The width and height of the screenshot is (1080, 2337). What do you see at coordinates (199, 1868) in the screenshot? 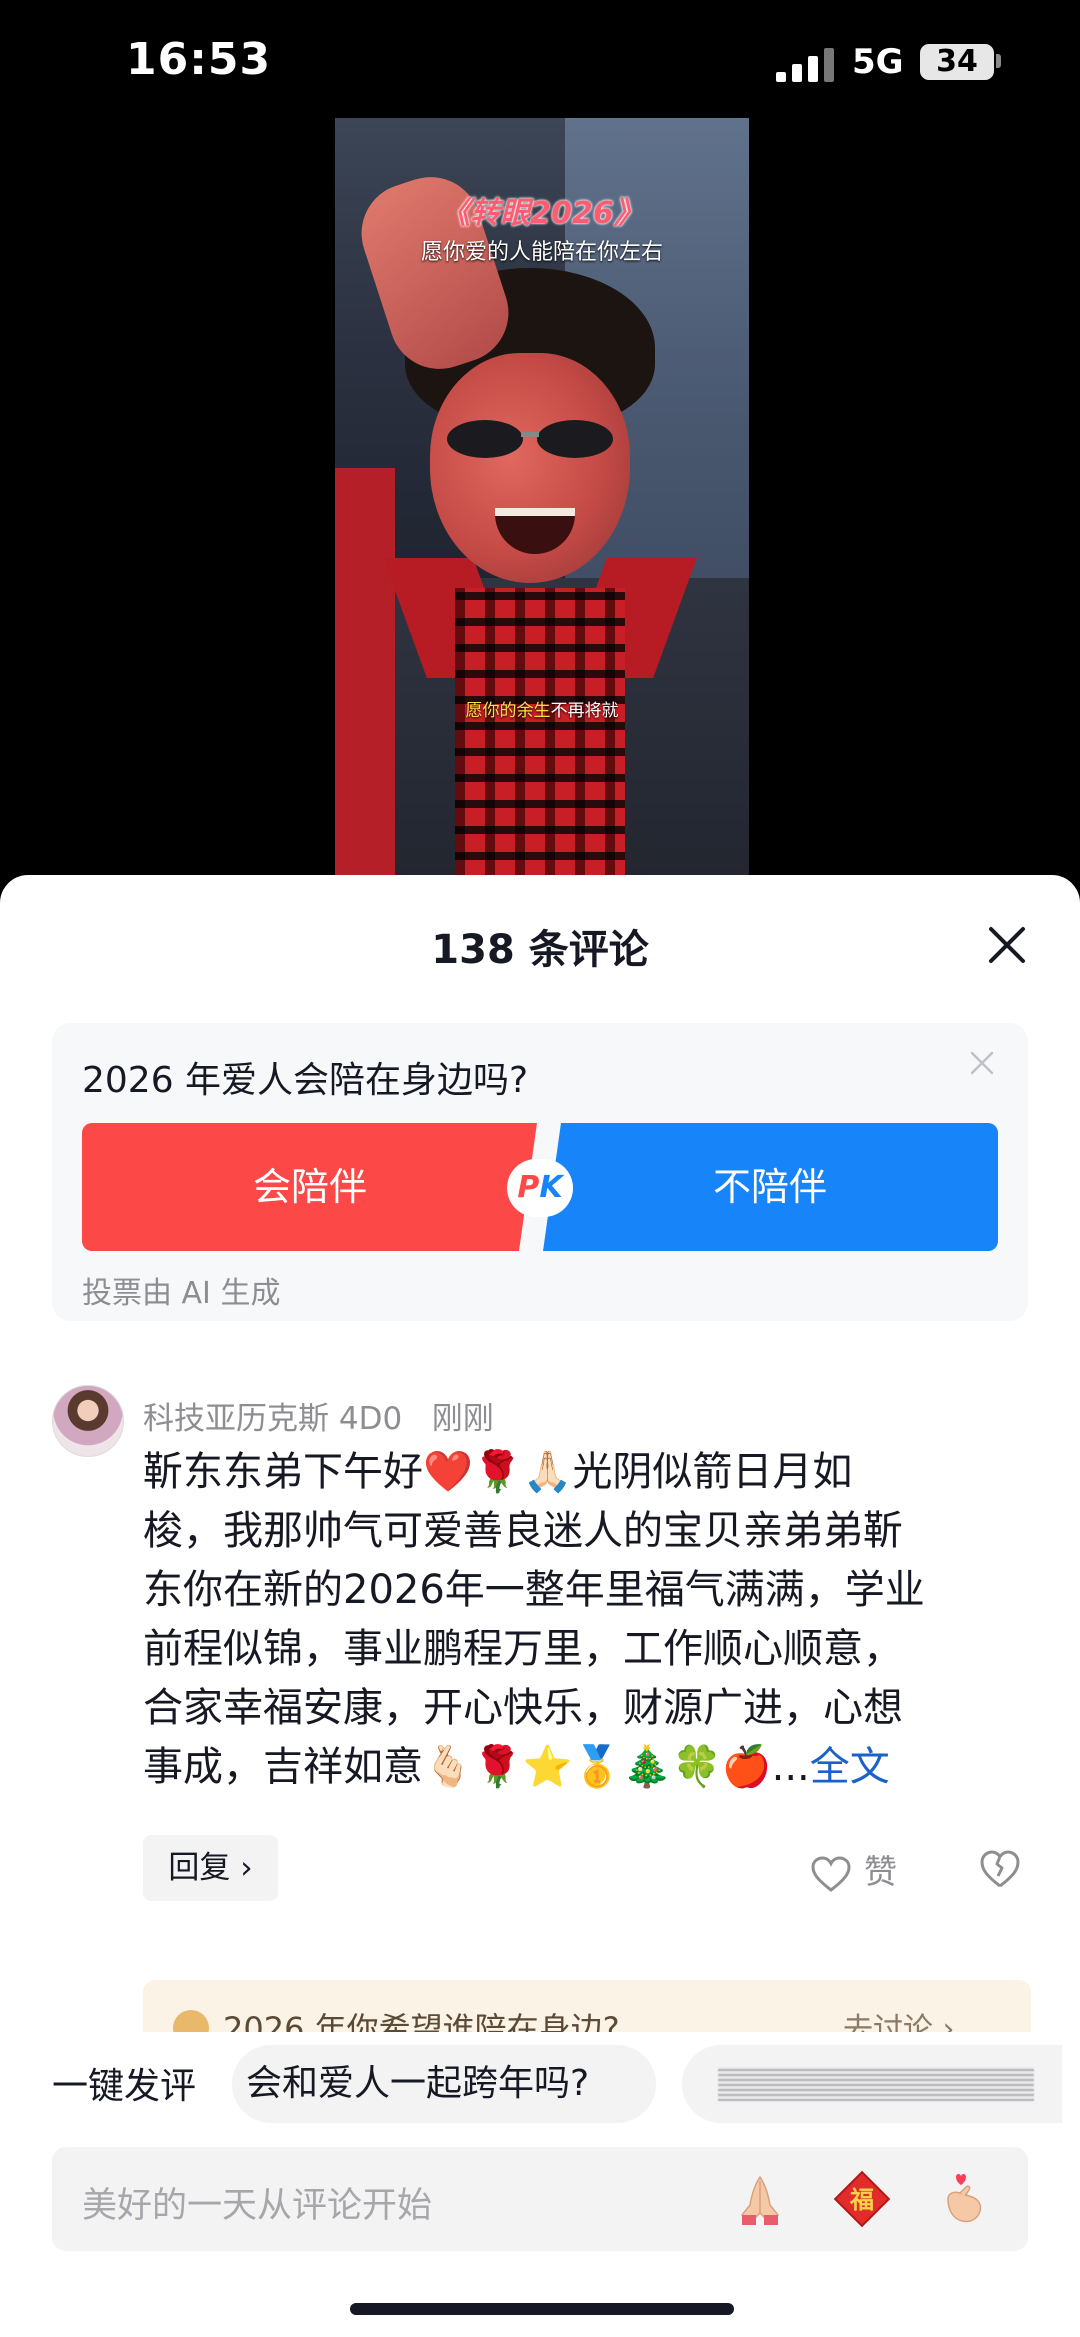
I see `reply-label: 回复` at bounding box center [199, 1868].